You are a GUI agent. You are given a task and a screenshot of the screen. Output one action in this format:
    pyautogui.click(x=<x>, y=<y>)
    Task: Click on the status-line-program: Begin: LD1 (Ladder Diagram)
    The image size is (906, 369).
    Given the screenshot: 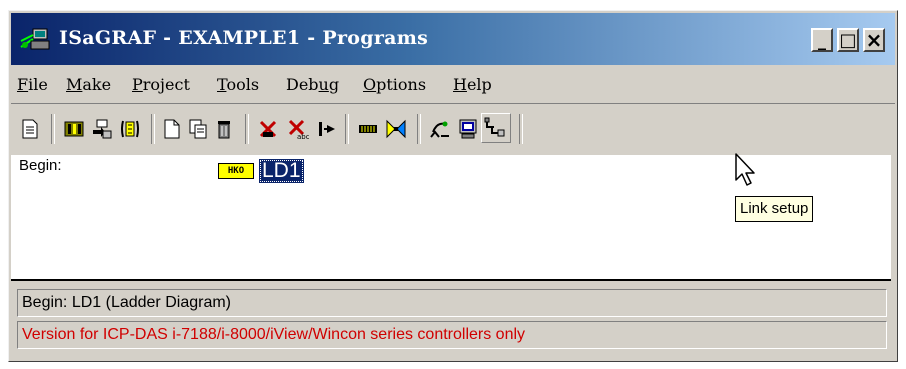 What is the action you would take?
    pyautogui.click(x=452, y=303)
    